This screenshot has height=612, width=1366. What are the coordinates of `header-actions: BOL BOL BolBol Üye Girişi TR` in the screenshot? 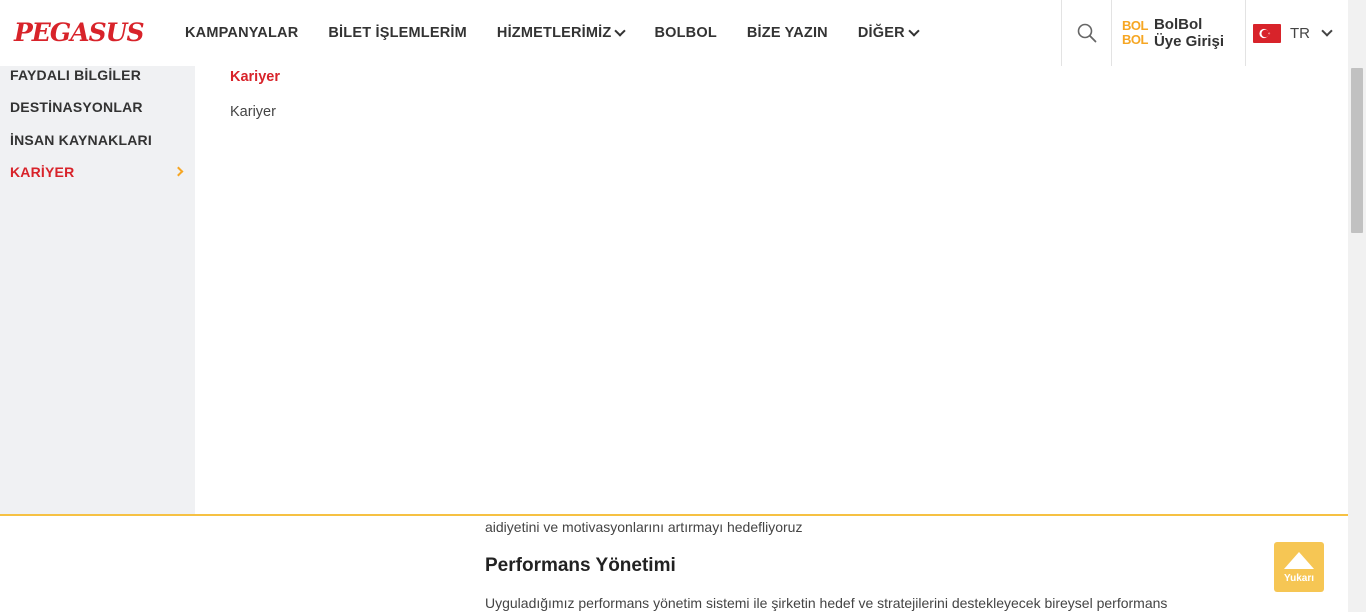 It's located at (1204, 33).